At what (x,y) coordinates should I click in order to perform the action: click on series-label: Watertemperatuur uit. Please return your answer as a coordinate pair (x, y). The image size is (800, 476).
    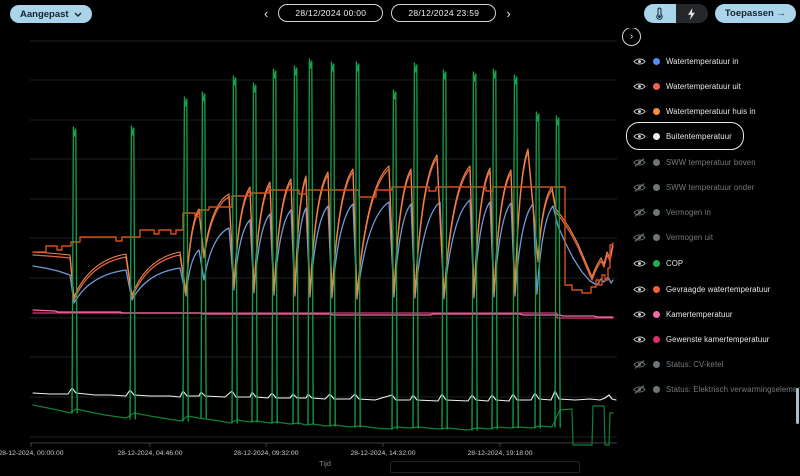
    Looking at the image, I should click on (703, 86).